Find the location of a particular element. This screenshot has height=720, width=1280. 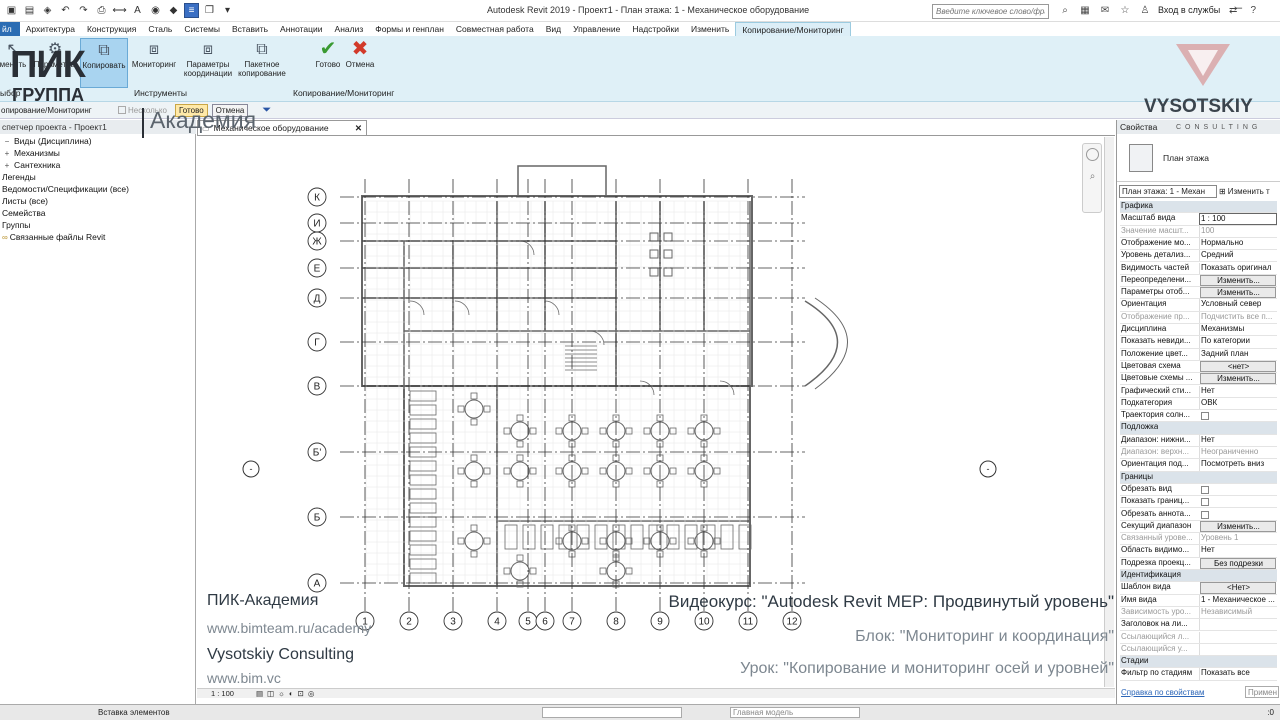

filter-count: :0 is located at coordinates (1270, 712).